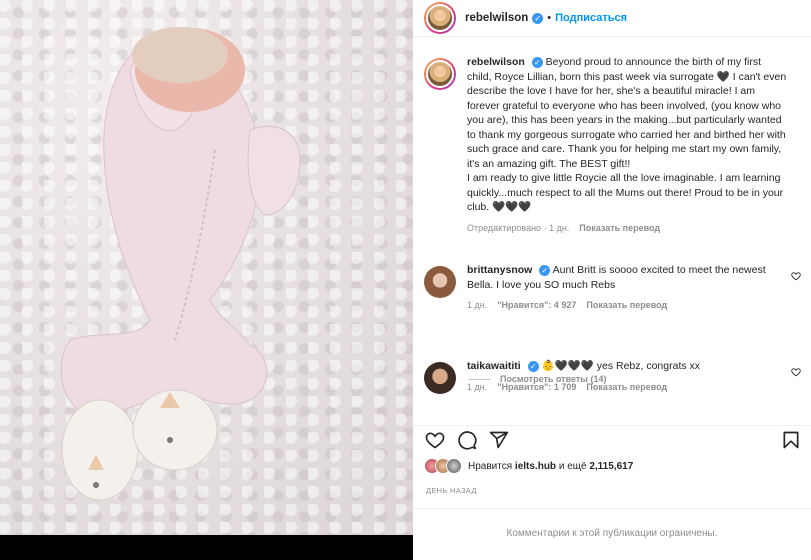  Describe the element at coordinates (440, 74) in the screenshot. I see `caption-author-avatar` at that location.